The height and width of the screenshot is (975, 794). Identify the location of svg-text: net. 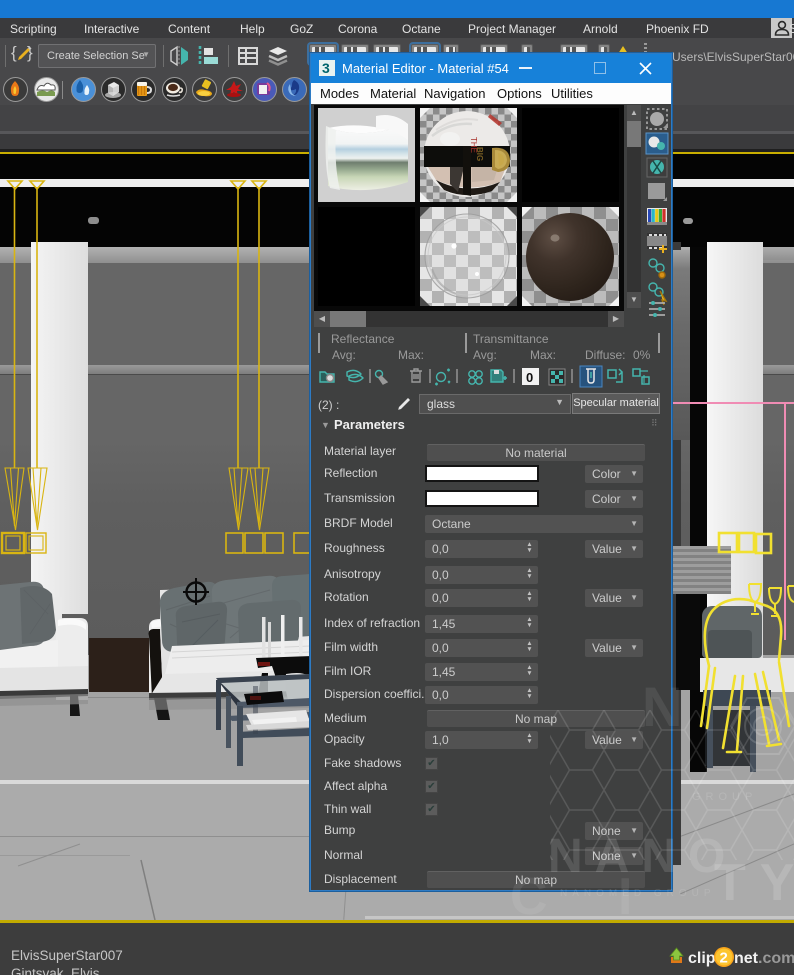
(746, 958).